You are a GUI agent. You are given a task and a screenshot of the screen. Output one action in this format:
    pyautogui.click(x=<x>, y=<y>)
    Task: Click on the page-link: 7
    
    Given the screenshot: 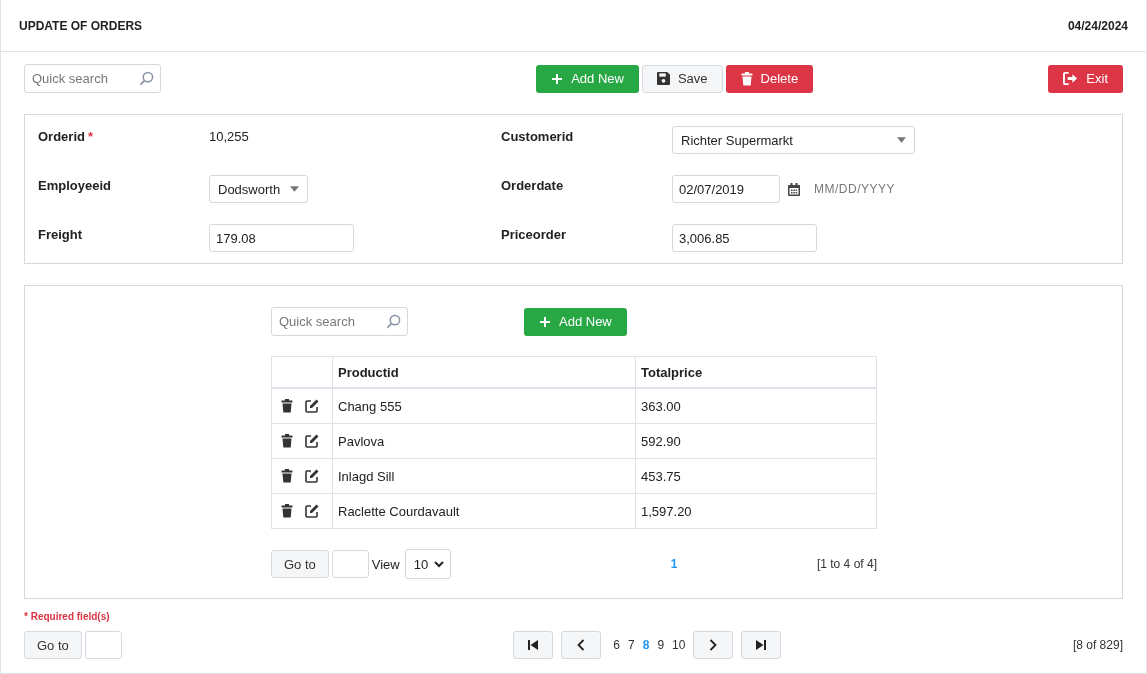 What is the action you would take?
    pyautogui.click(x=631, y=645)
    